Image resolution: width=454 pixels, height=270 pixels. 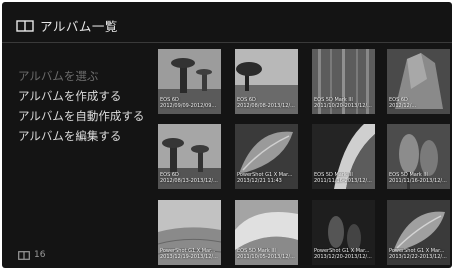 I want to click on album-count: 16, so click(x=31, y=255).